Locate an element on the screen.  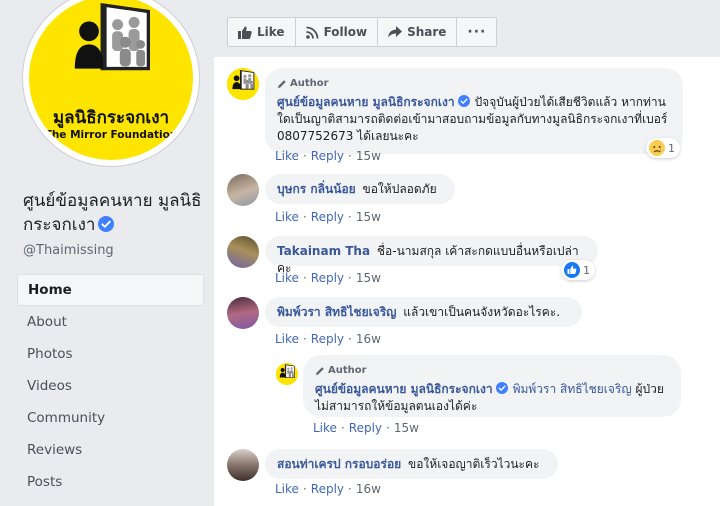
author-badge-label: Author is located at coordinates (347, 370).